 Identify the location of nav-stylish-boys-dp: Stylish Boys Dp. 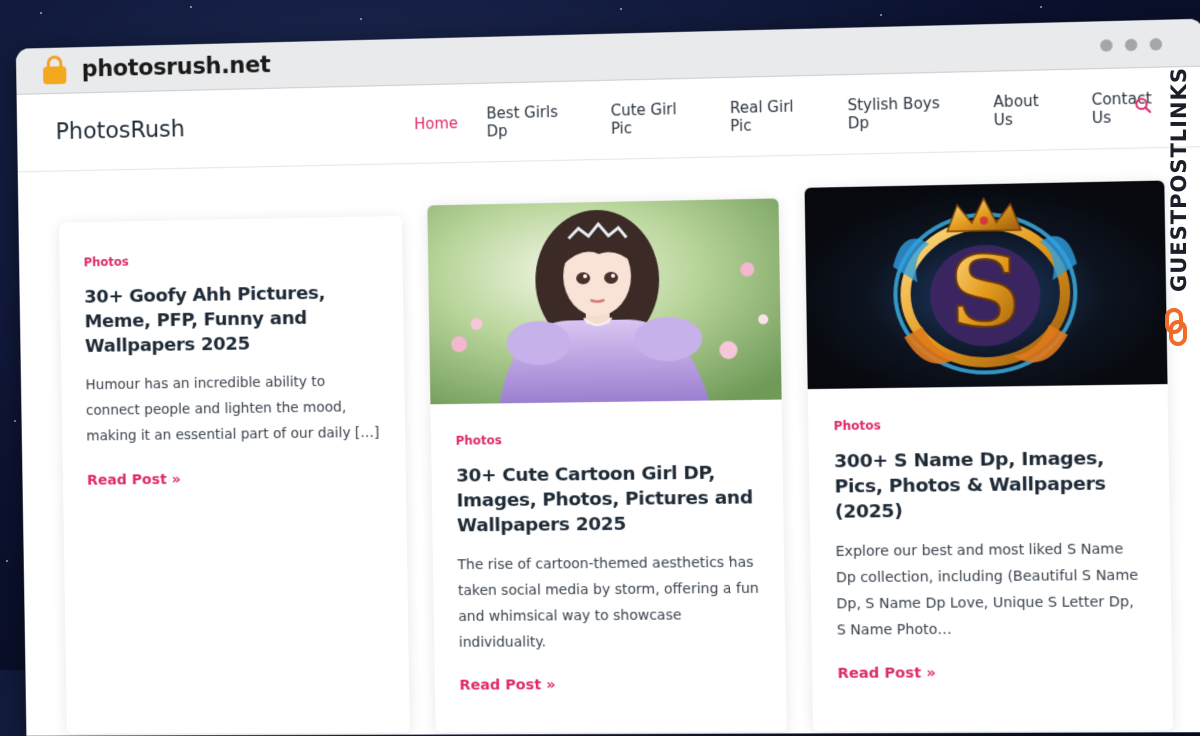
(905, 113).